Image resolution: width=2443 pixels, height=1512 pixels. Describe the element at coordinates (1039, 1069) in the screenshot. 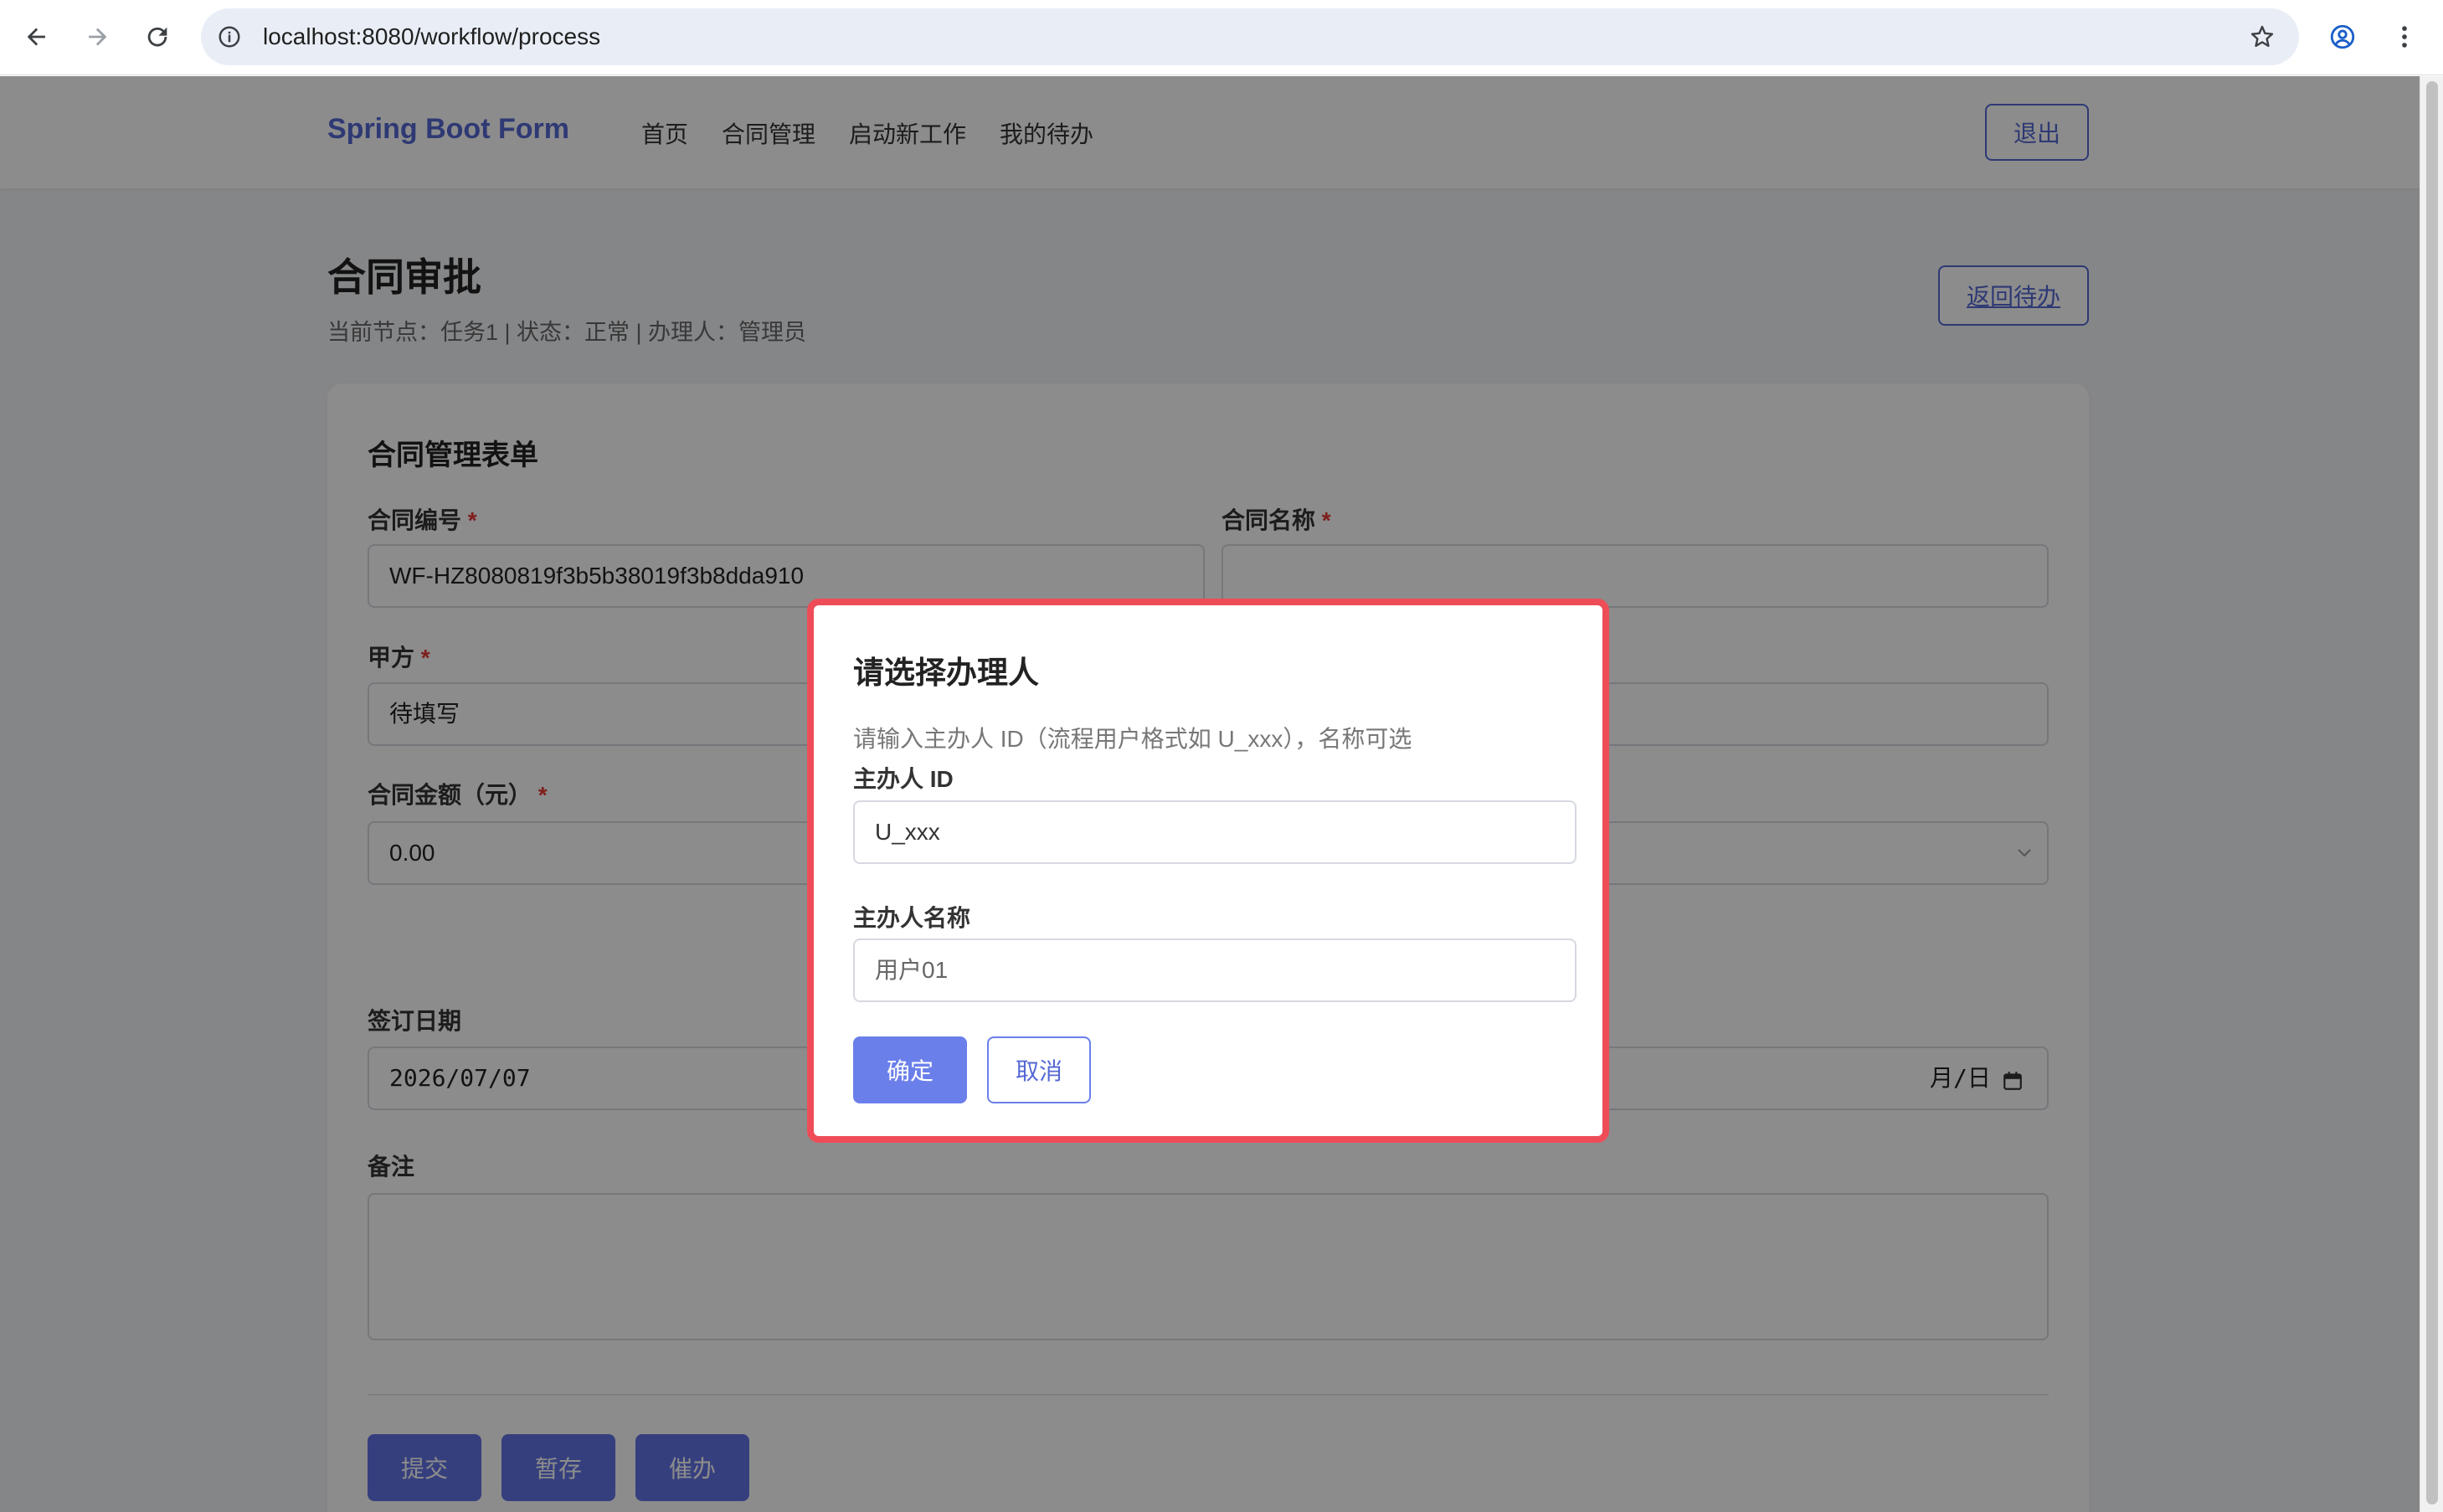

I see `cancel-button: 取消` at that location.